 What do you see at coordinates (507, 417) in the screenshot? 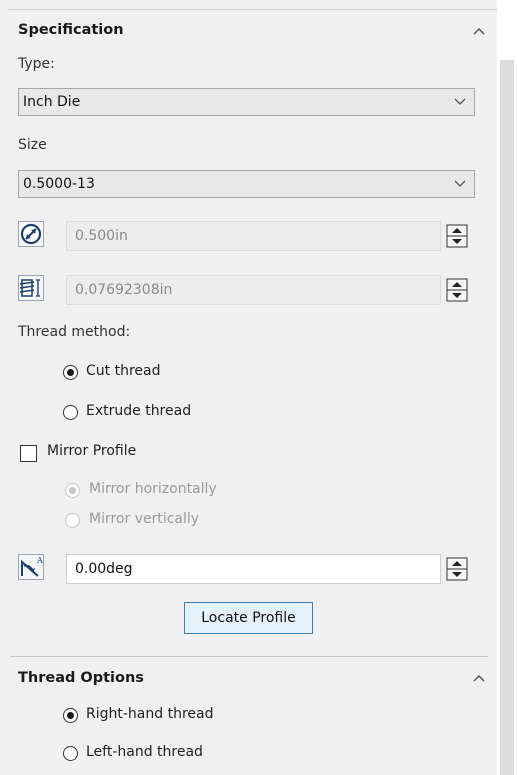
I see `scrollbar-thumb` at bounding box center [507, 417].